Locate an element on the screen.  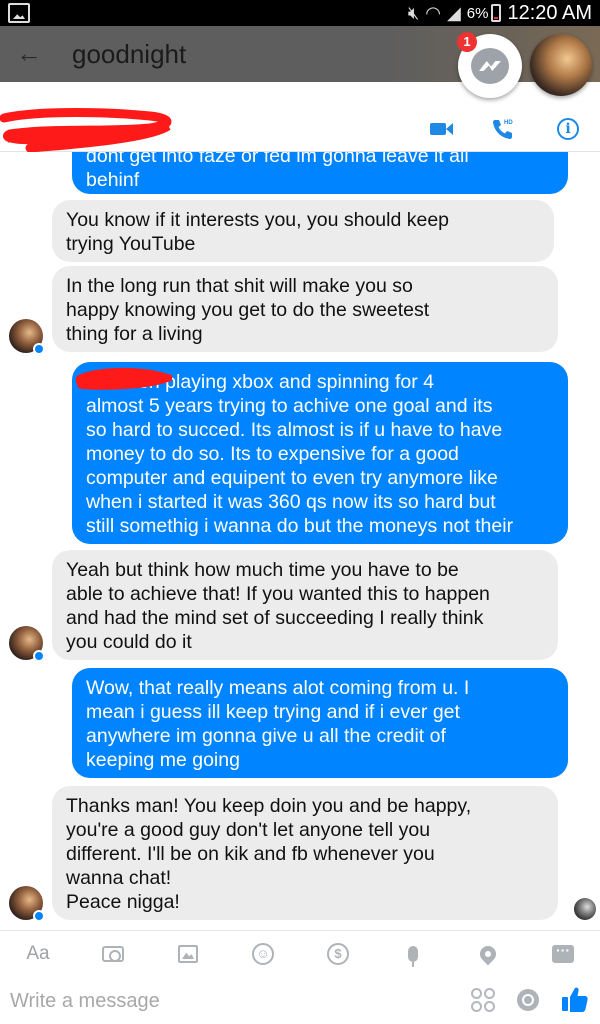
microphone-icon is located at coordinates (413, 954).